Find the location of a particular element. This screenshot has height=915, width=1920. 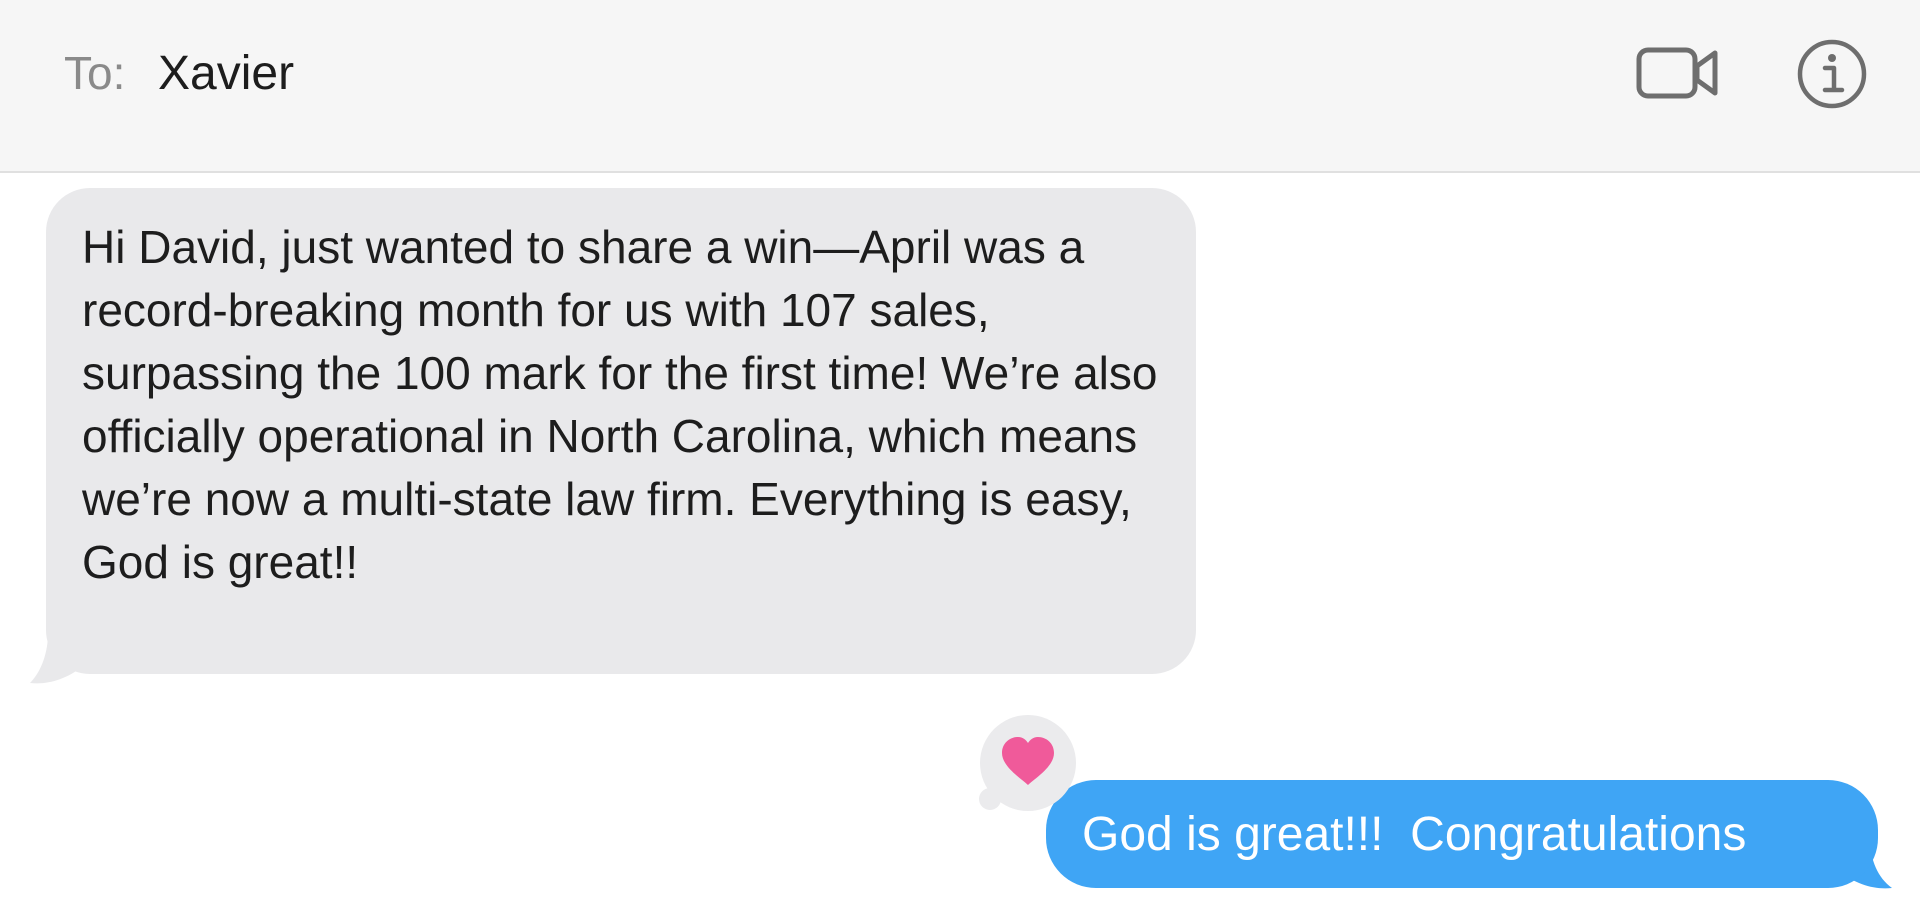

info-icon is located at coordinates (1832, 74).